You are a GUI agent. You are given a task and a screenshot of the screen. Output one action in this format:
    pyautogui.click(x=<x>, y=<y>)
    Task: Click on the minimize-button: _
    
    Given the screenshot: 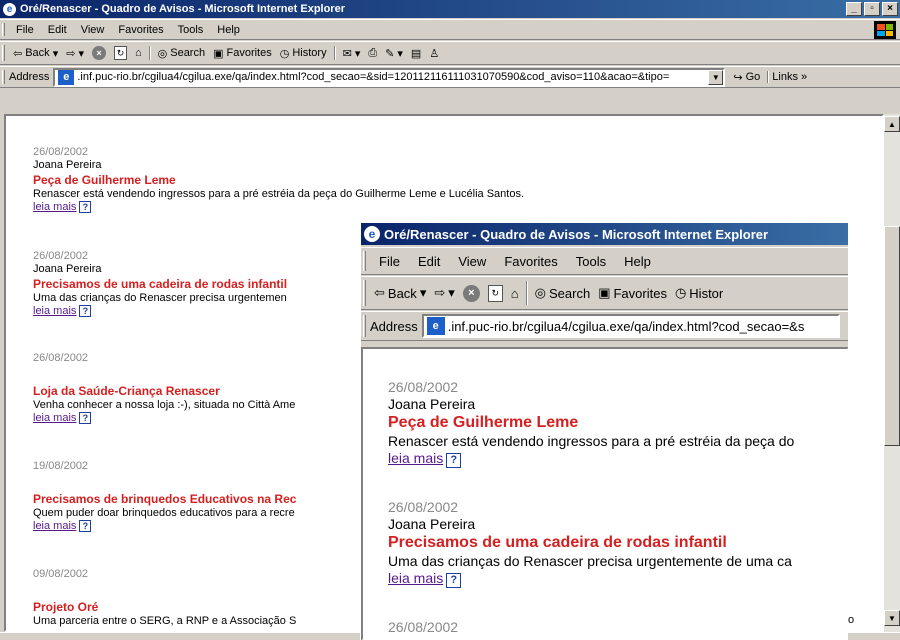 What is the action you would take?
    pyautogui.click(x=854, y=9)
    